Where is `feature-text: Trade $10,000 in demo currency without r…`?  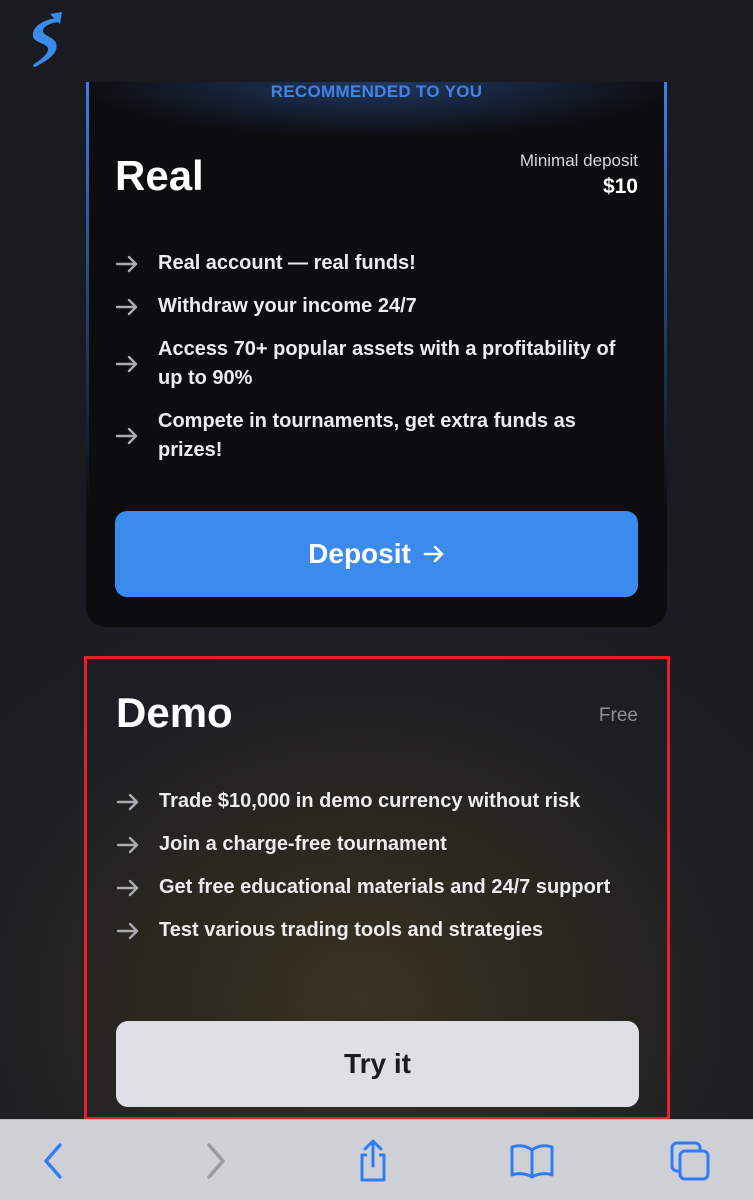 feature-text: Trade $10,000 in demo currency without r… is located at coordinates (370, 801).